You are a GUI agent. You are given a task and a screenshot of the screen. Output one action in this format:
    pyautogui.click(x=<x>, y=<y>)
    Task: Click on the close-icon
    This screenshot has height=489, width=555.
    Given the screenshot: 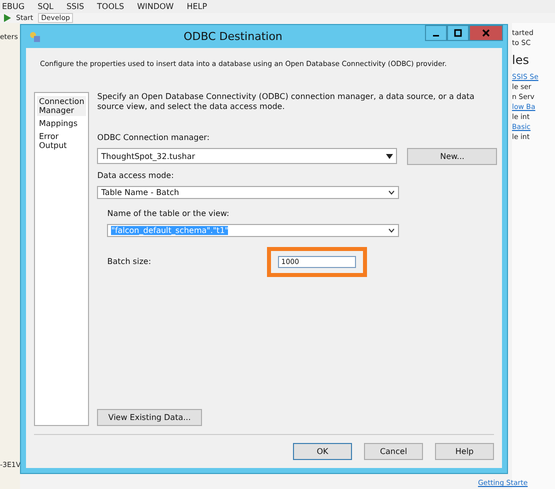 What is the action you would take?
    pyautogui.click(x=486, y=33)
    